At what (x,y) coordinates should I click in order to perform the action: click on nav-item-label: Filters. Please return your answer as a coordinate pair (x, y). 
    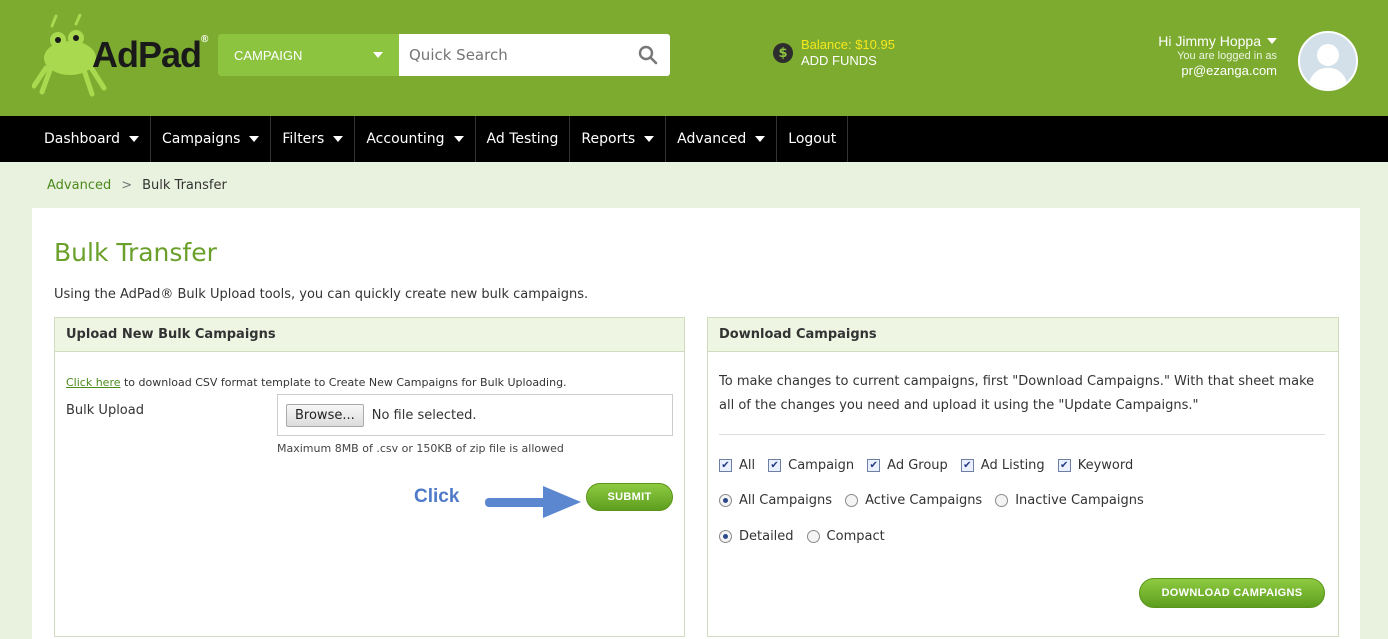
    Looking at the image, I should click on (303, 139).